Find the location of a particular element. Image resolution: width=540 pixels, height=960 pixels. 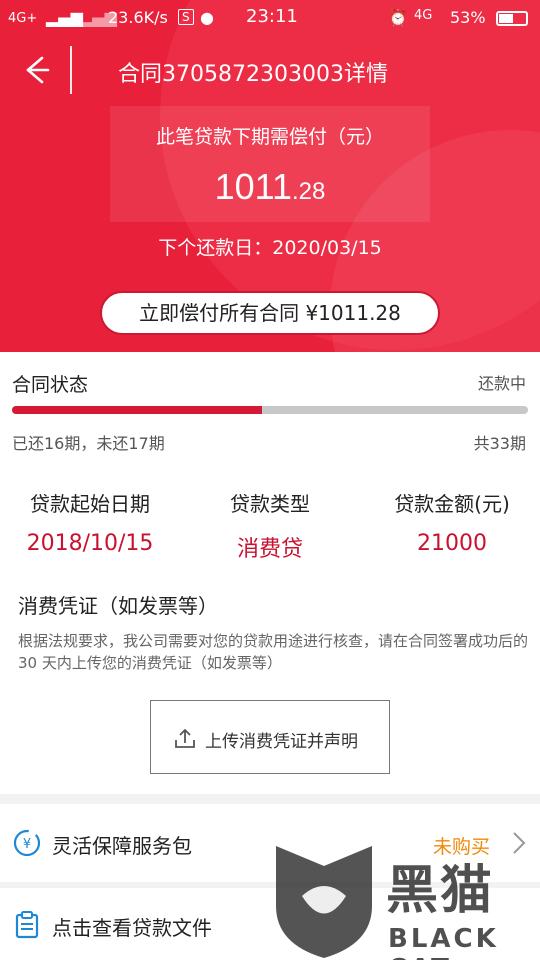

list-item-label: 点击查看贷款文件 is located at coordinates (132, 928).